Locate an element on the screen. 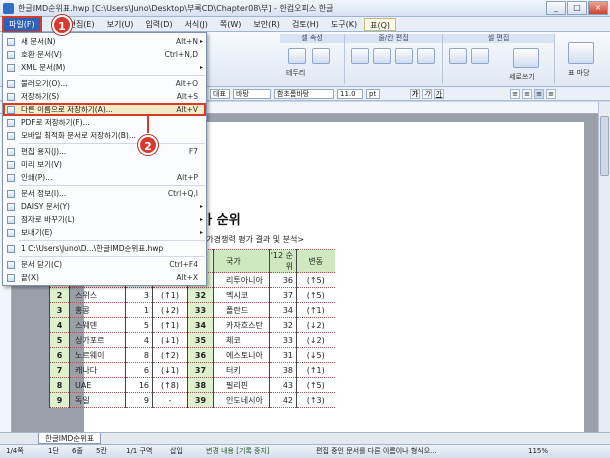 This screenshot has width=610, height=458. cell-rank: 34 is located at coordinates (200, 325).